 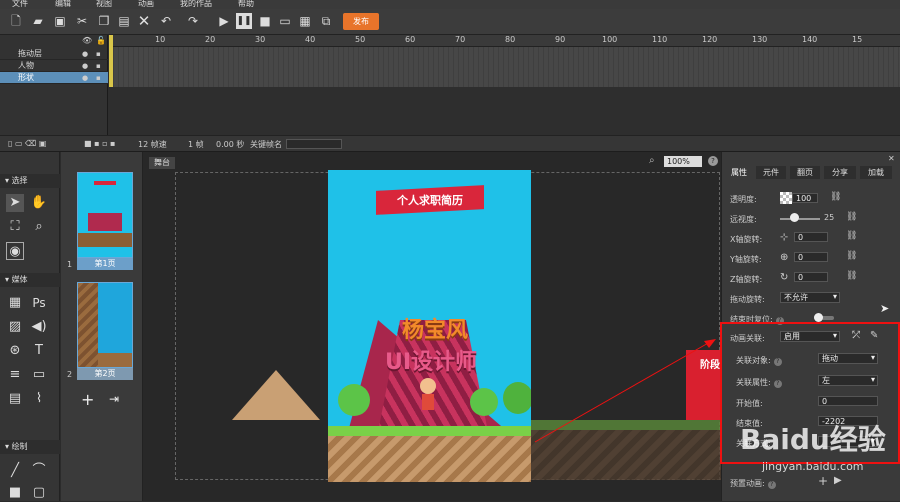 I want to click on menu-animation: 动画, so click(x=146, y=4).